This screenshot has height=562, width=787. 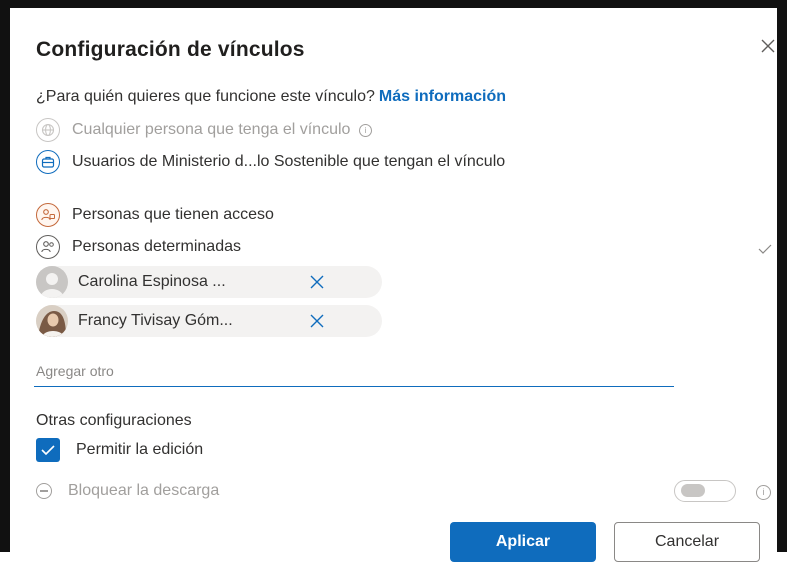 I want to click on toggle-knob, so click(x=693, y=490).